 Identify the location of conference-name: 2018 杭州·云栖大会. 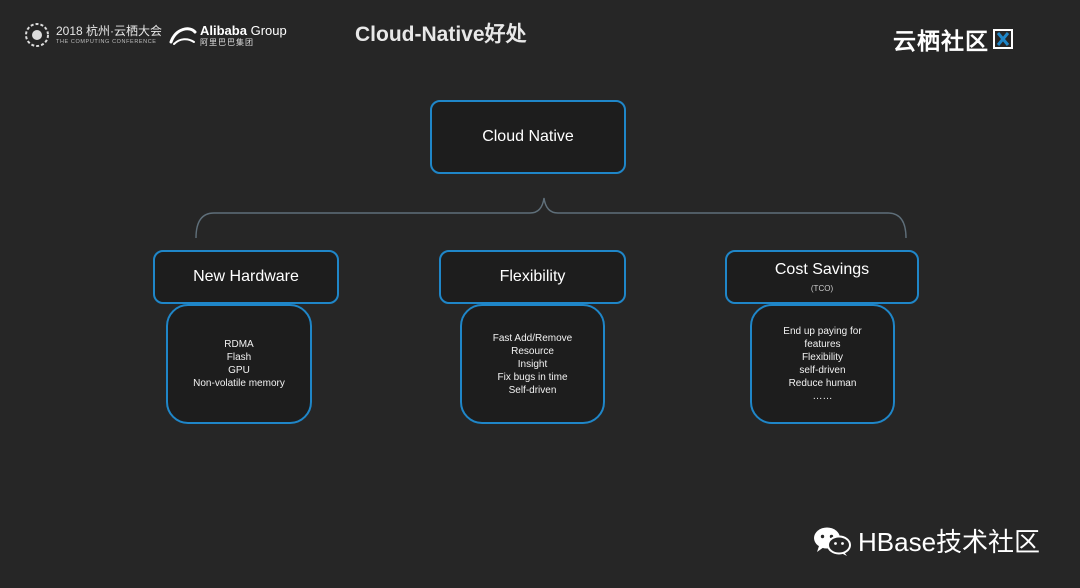
(109, 30).